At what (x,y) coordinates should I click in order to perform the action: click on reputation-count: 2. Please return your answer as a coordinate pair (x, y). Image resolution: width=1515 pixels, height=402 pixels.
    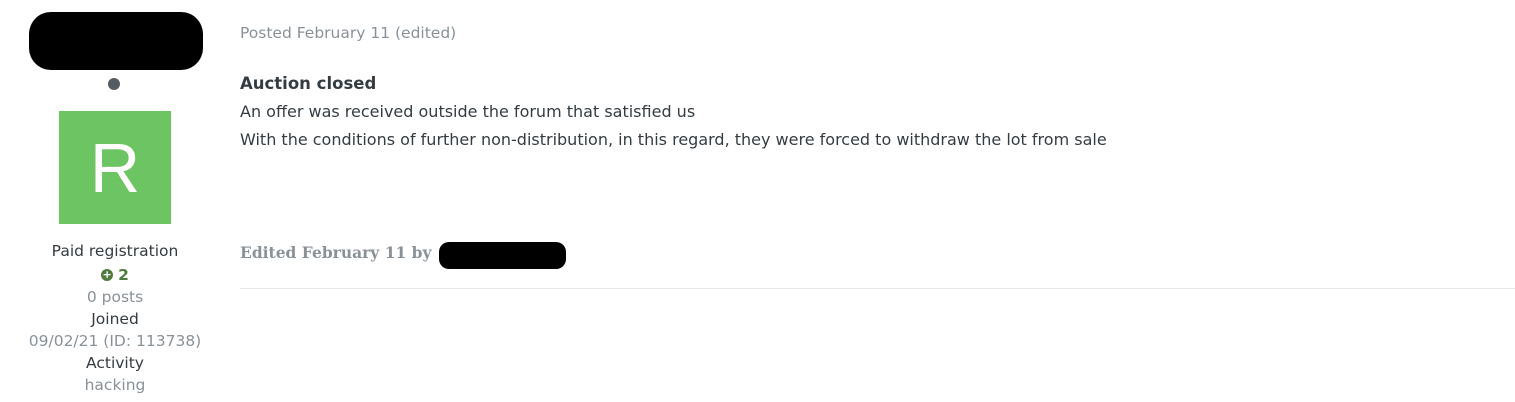
    Looking at the image, I should click on (123, 275).